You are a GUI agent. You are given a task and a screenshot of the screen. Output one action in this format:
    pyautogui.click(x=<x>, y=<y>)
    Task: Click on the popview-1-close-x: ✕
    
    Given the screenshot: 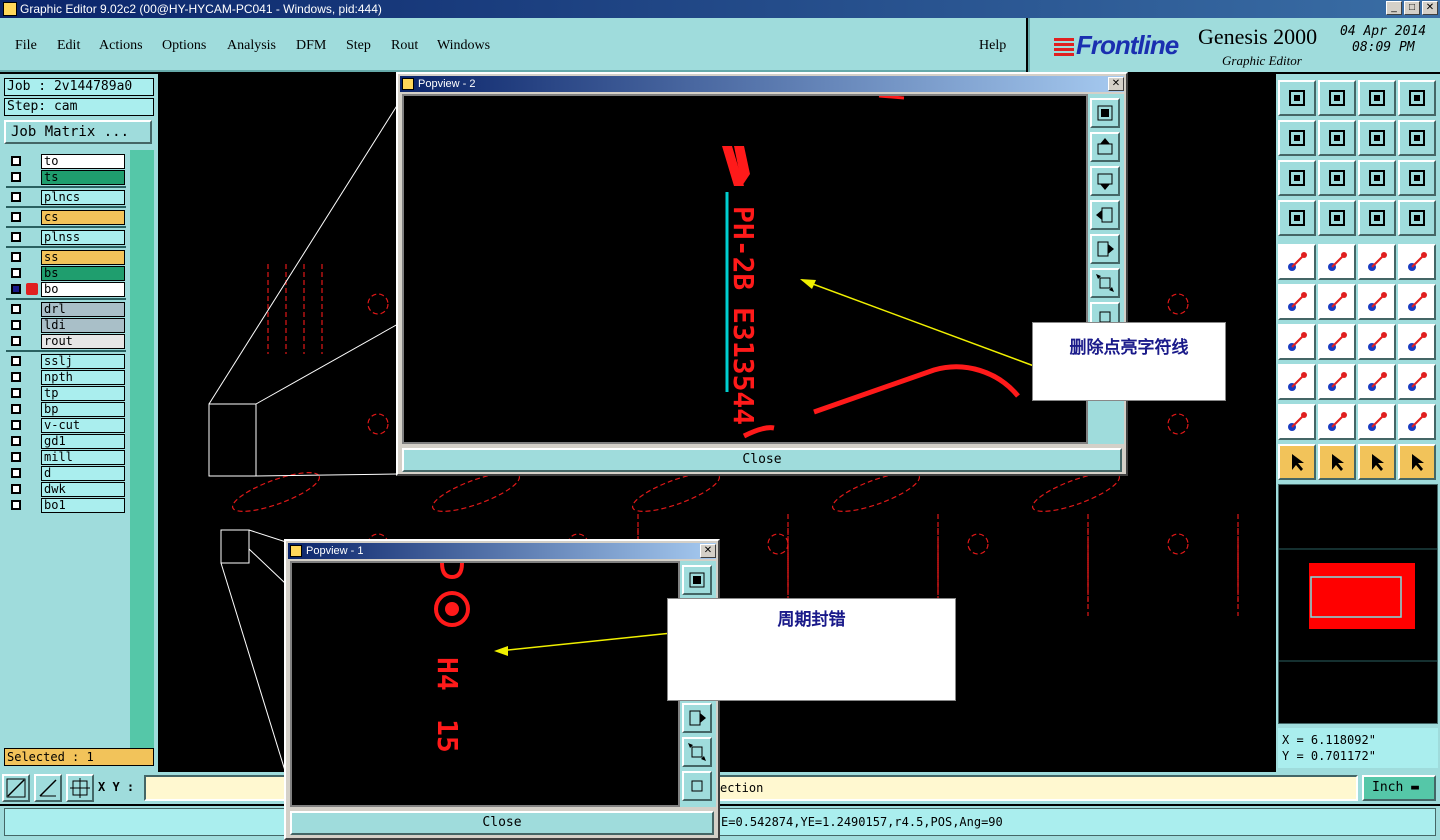 What is the action you would take?
    pyautogui.click(x=708, y=551)
    